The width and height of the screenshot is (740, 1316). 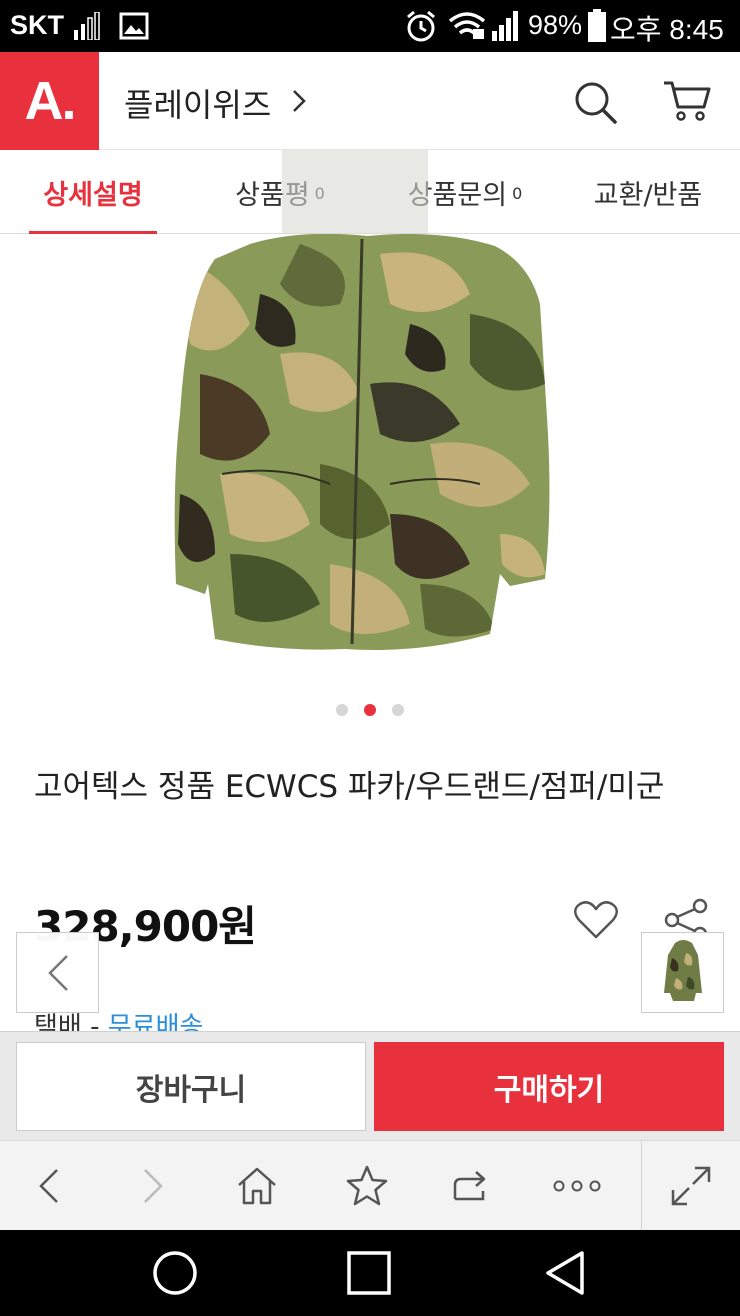 What do you see at coordinates (565, 1273) in the screenshot?
I see `back-triangle-icon` at bounding box center [565, 1273].